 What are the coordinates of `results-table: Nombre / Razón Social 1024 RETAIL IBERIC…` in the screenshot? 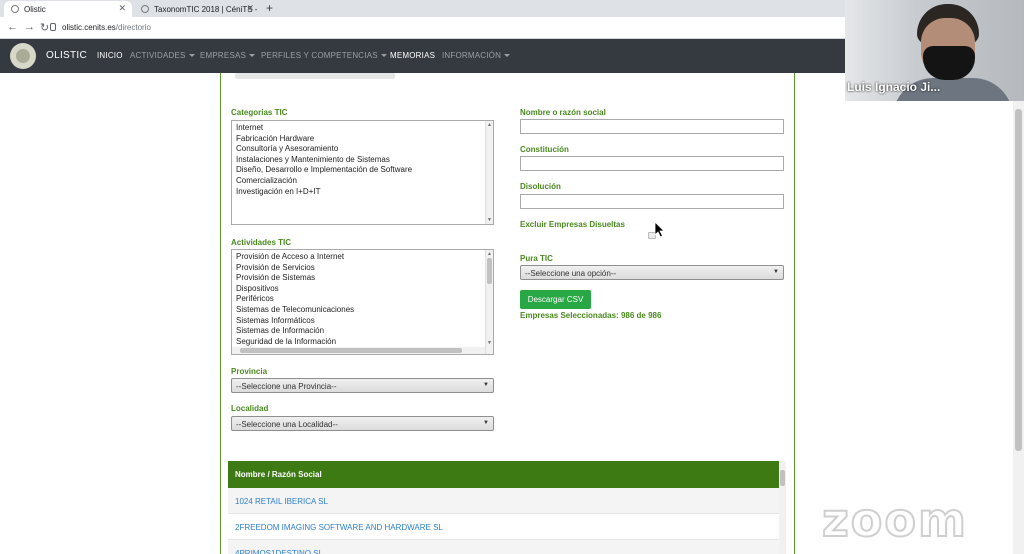 It's located at (507, 507).